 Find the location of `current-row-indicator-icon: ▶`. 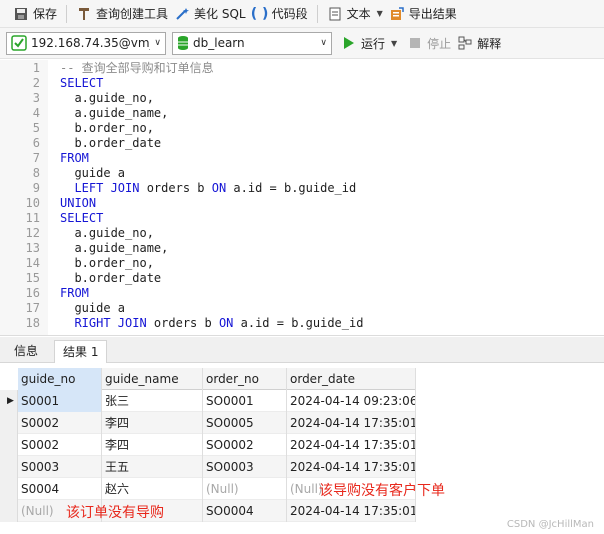

current-row-indicator-icon: ▶ is located at coordinates (10, 401).